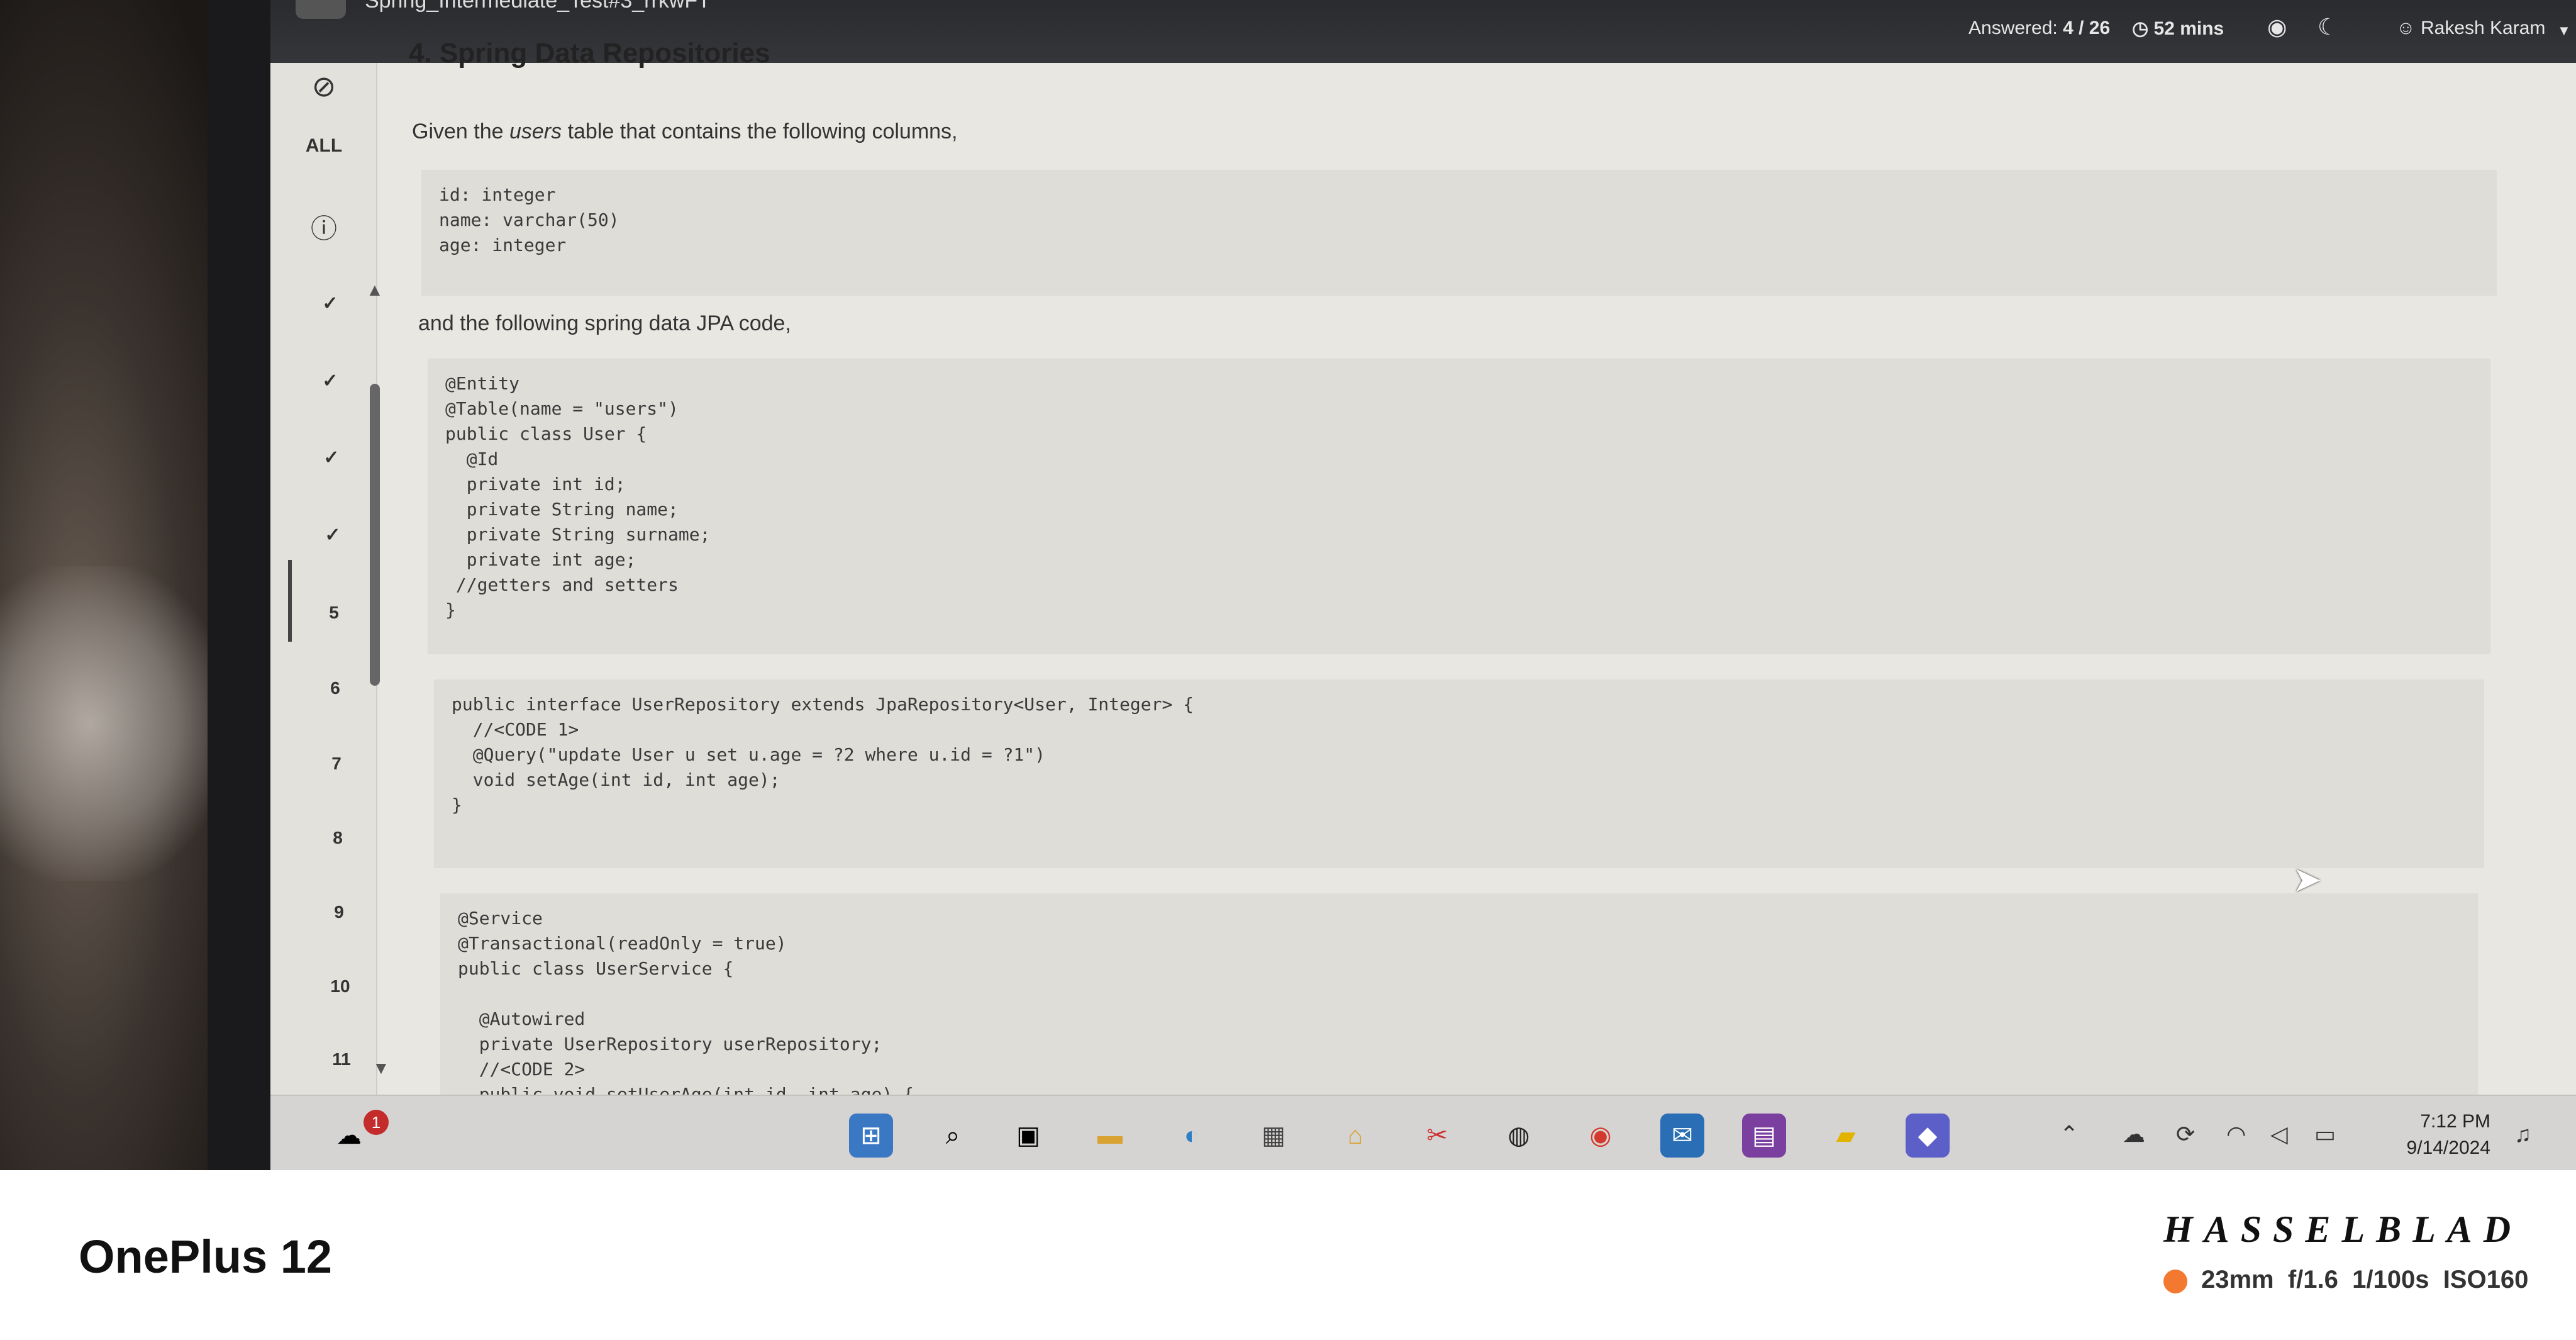 The height and width of the screenshot is (1340, 2576). I want to click on folder-icon: ⌂, so click(1355, 1136).